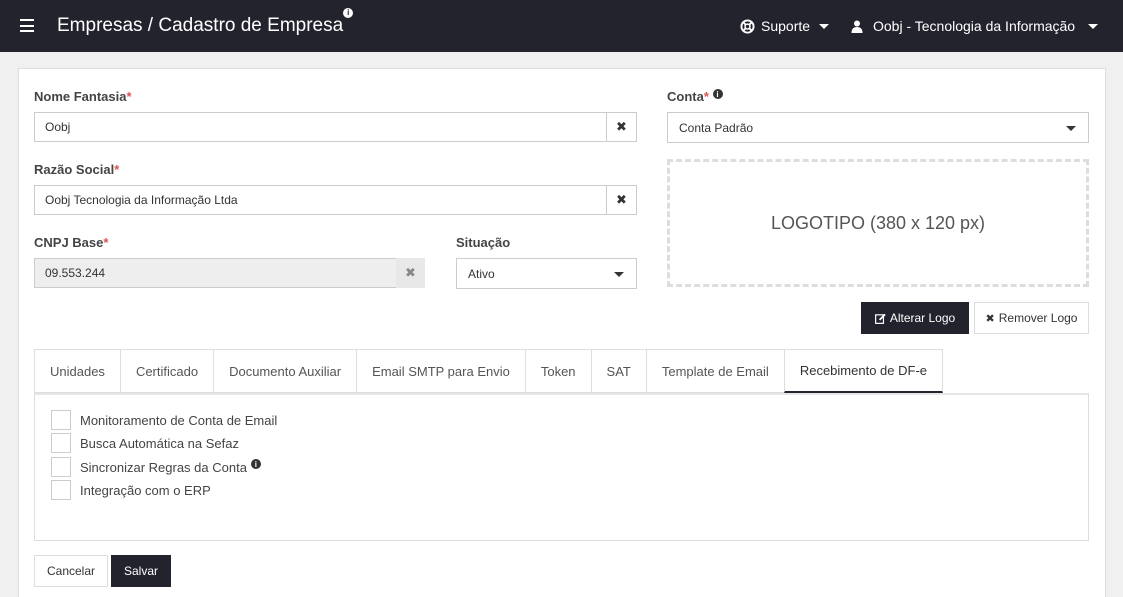  I want to click on change-logo-button: Alterar Logo, so click(915, 318).